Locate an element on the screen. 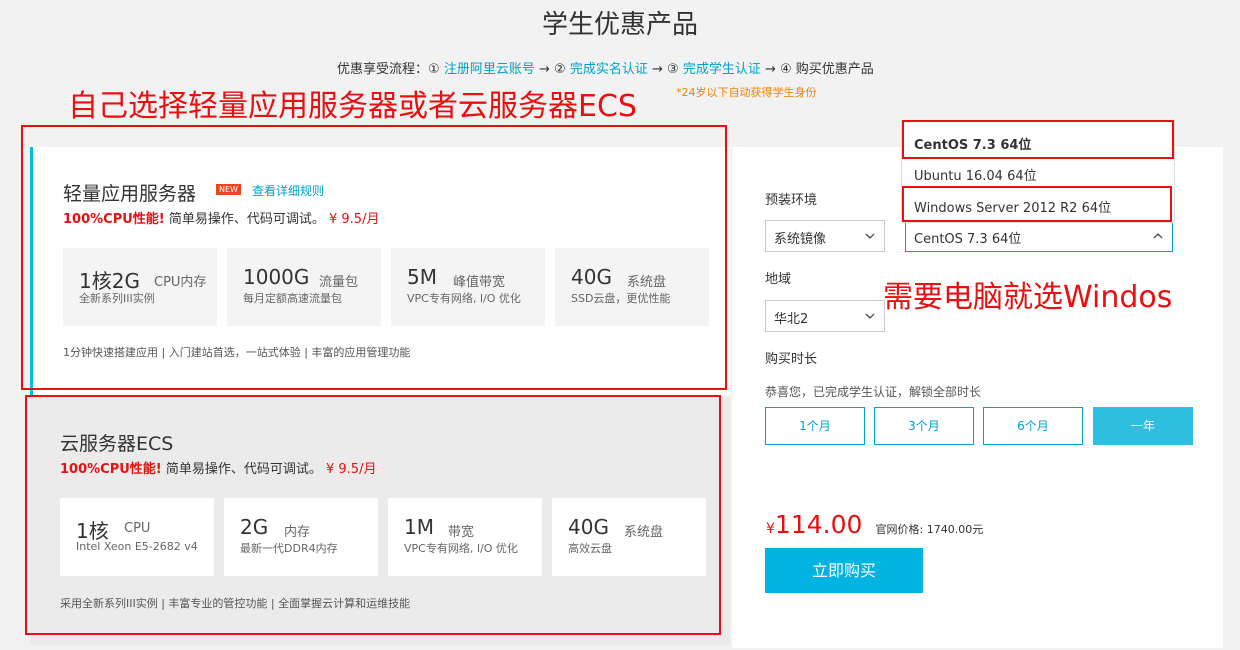 The height and width of the screenshot is (650, 1240). duration-note: 恭喜您，已完成学生认证，解锁全部时长 is located at coordinates (873, 392).